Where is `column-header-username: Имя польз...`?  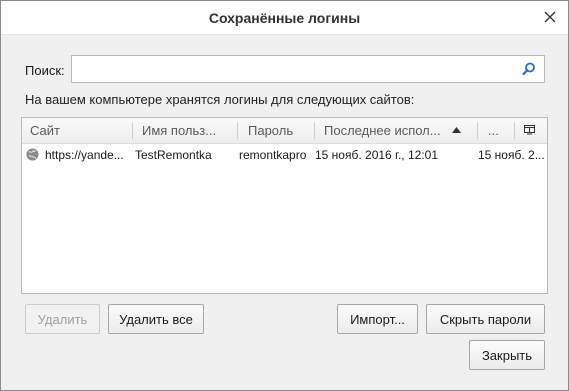 column-header-username: Имя польз... is located at coordinates (185, 130).